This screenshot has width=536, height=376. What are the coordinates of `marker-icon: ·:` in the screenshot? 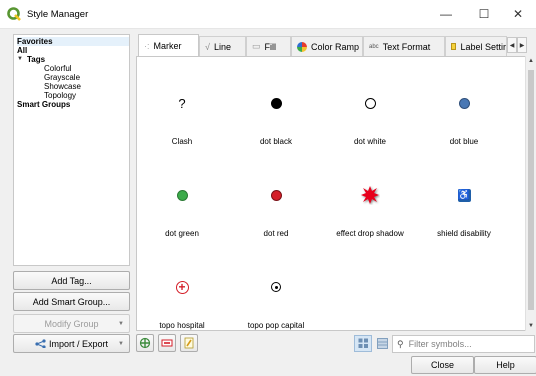 It's located at (147, 45).